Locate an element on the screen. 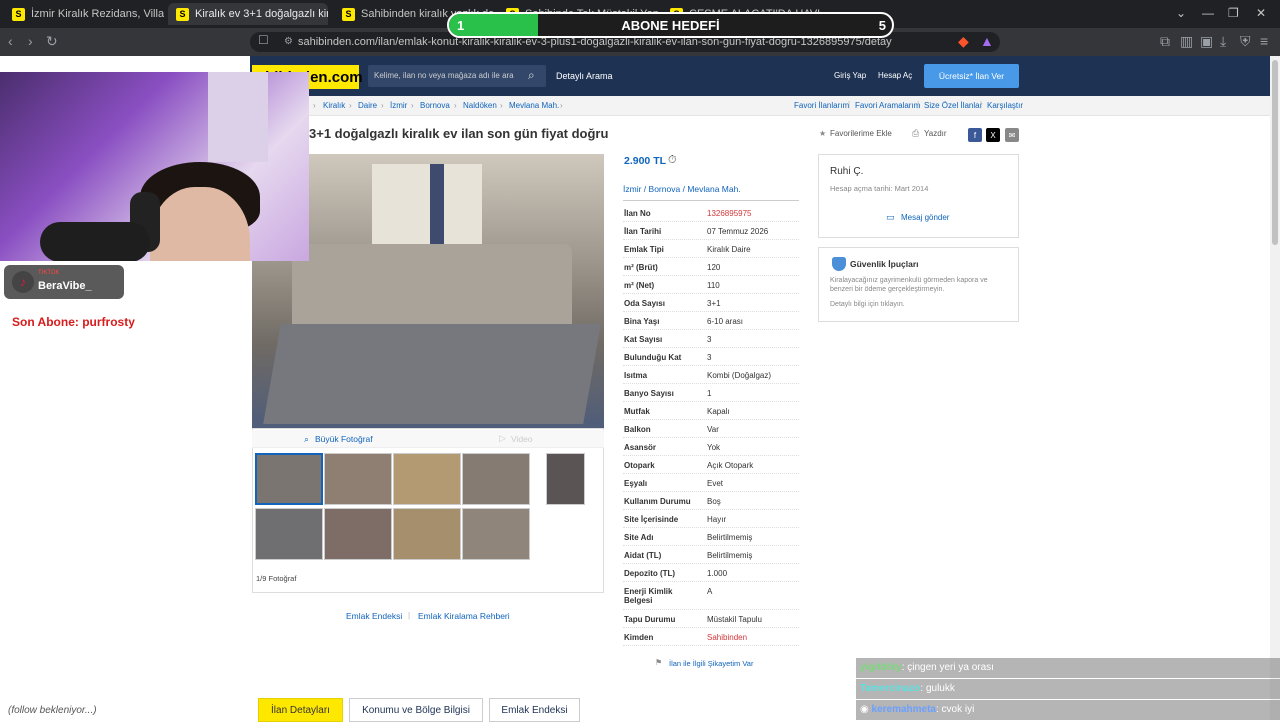 Image resolution: width=1280 pixels, height=722 pixels. chat-username: keremahmeta is located at coordinates (903, 709).